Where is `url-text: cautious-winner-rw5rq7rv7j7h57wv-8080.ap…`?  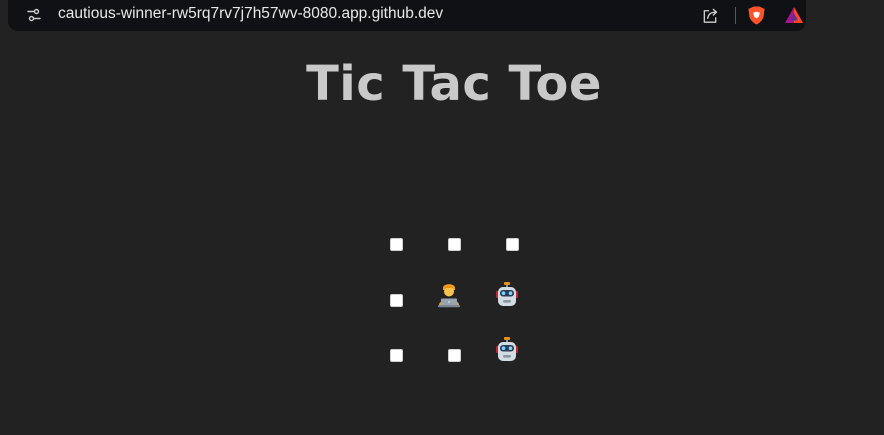 url-text: cautious-winner-rw5rq7rv7j7h57wv-8080.ap… is located at coordinates (250, 14).